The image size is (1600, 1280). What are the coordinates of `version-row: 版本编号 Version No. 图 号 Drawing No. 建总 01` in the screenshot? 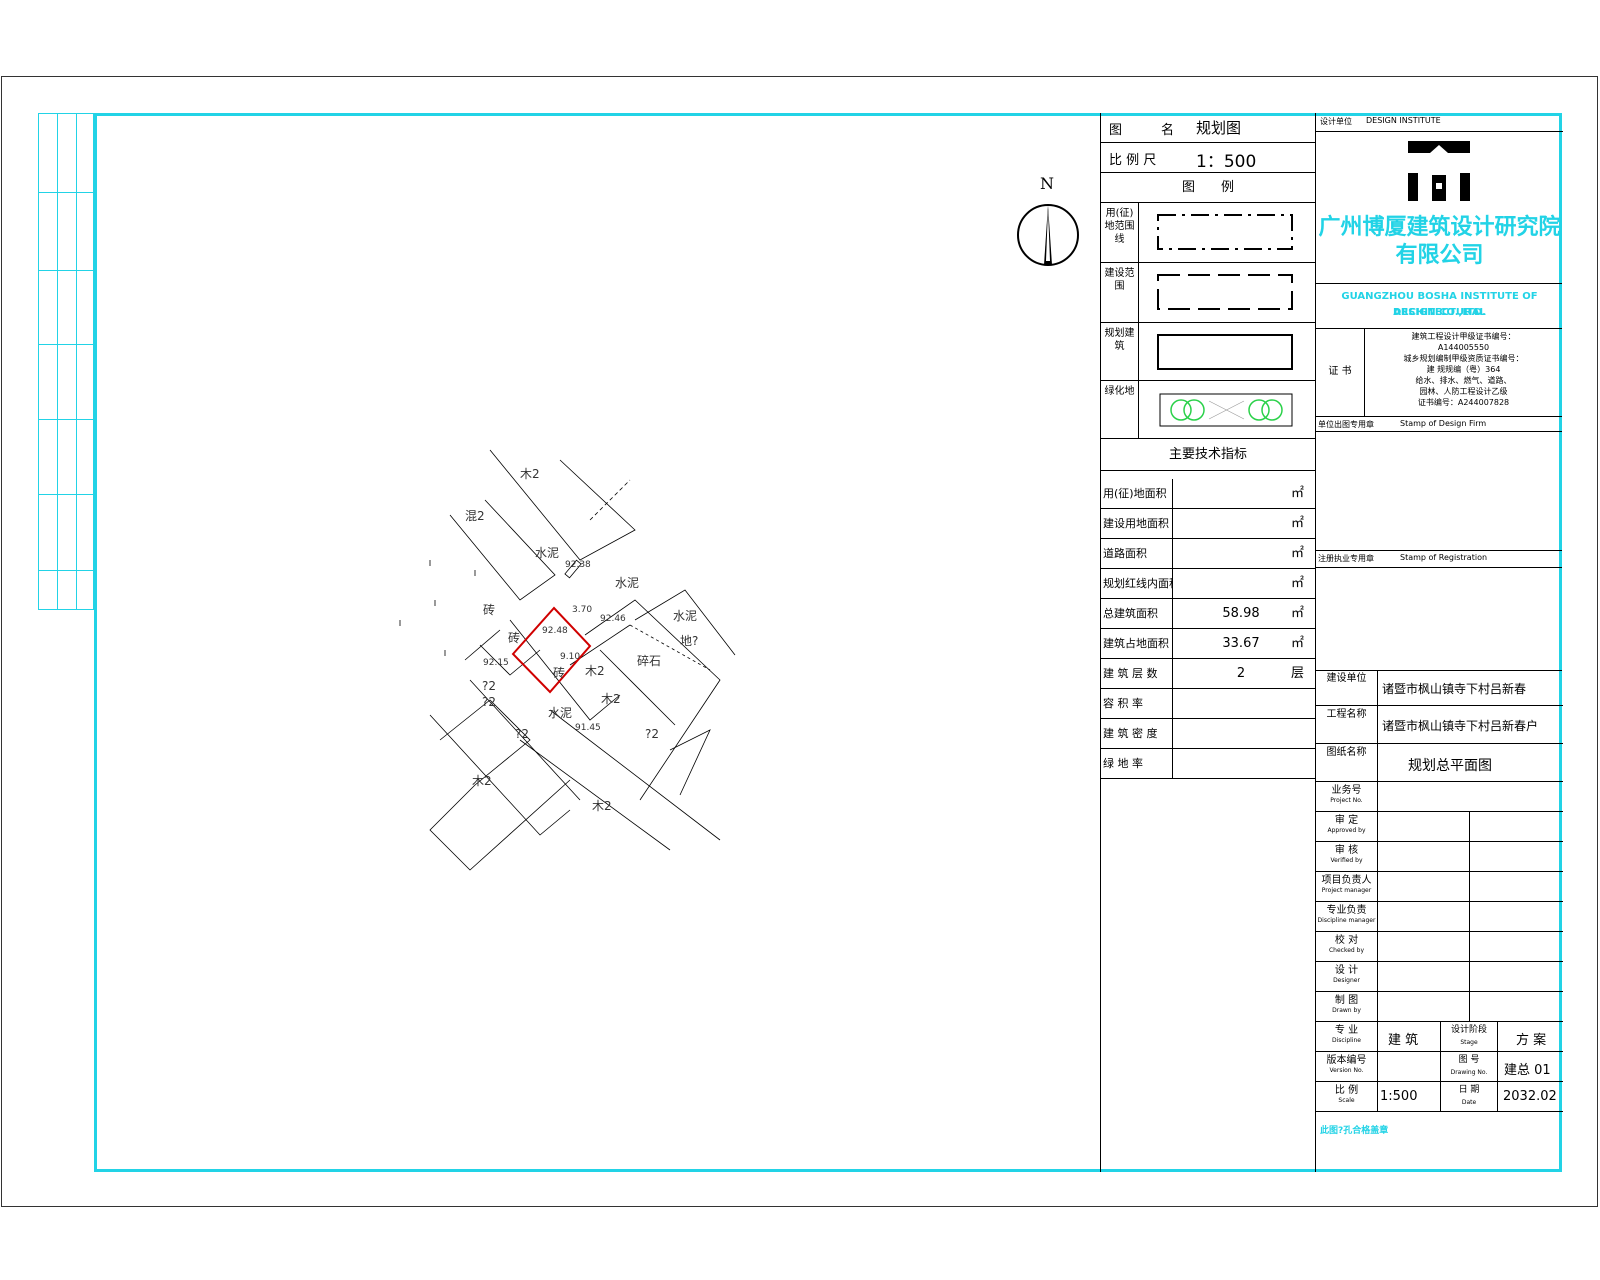 It's located at (1439, 1067).